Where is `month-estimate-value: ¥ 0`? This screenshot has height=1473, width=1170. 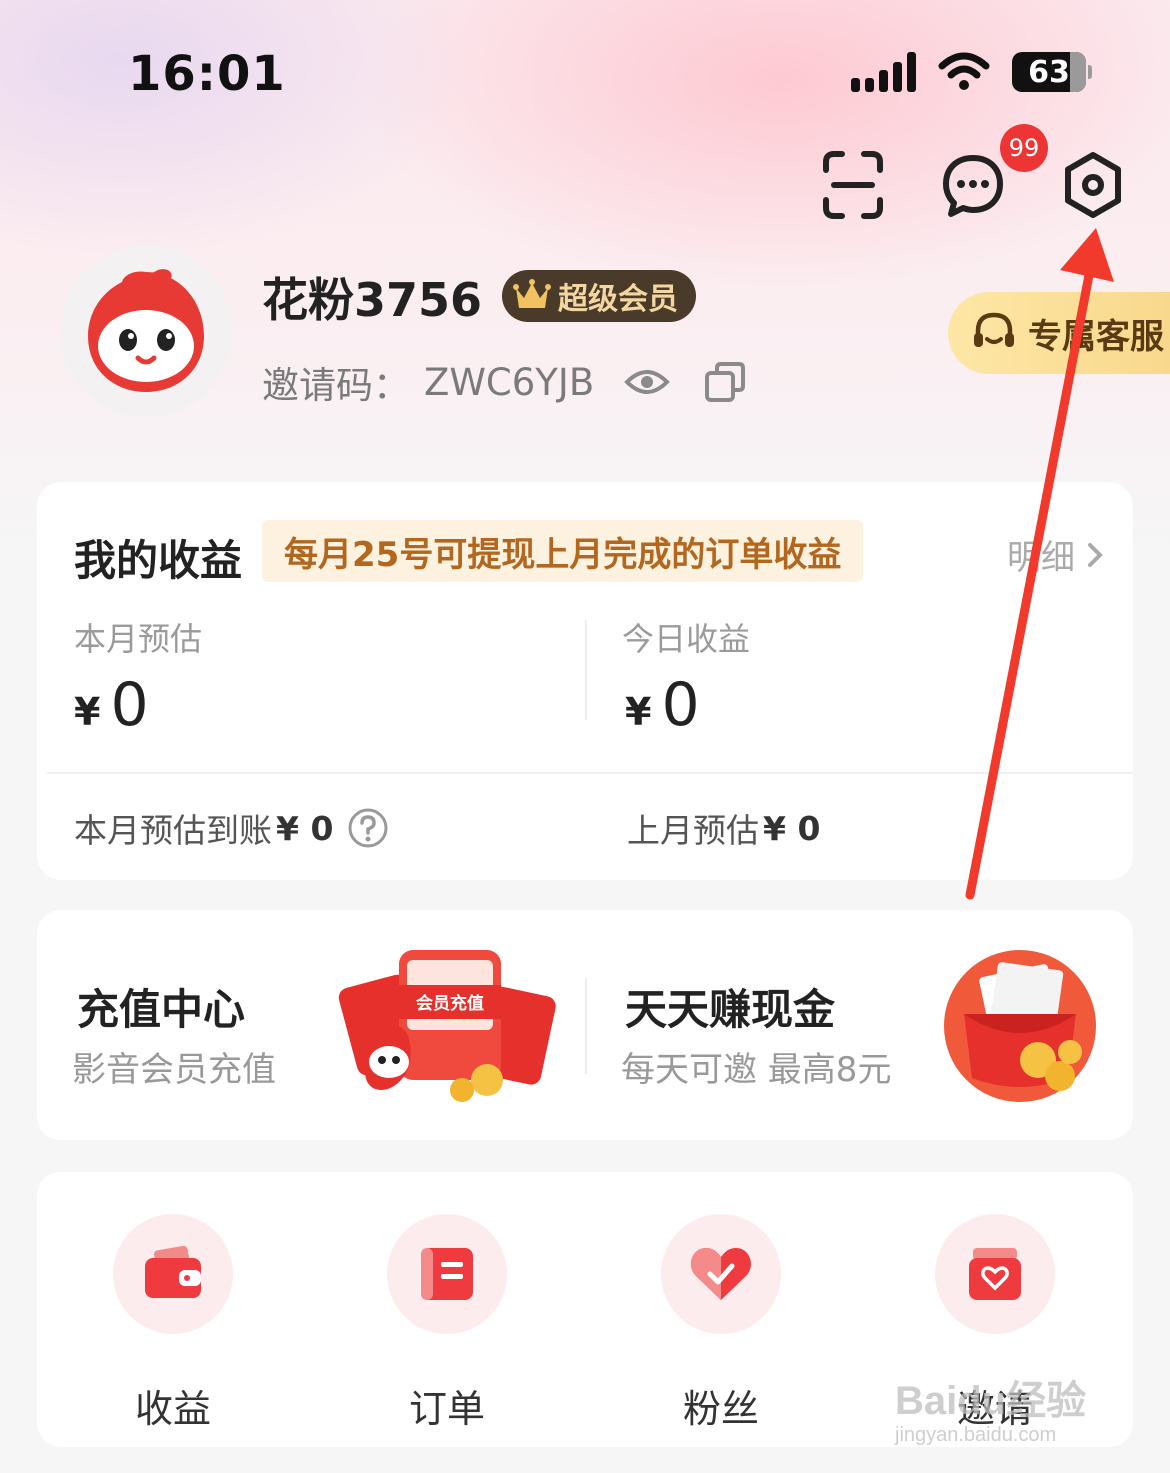
month-estimate-value: ¥ 0 is located at coordinates (111, 705).